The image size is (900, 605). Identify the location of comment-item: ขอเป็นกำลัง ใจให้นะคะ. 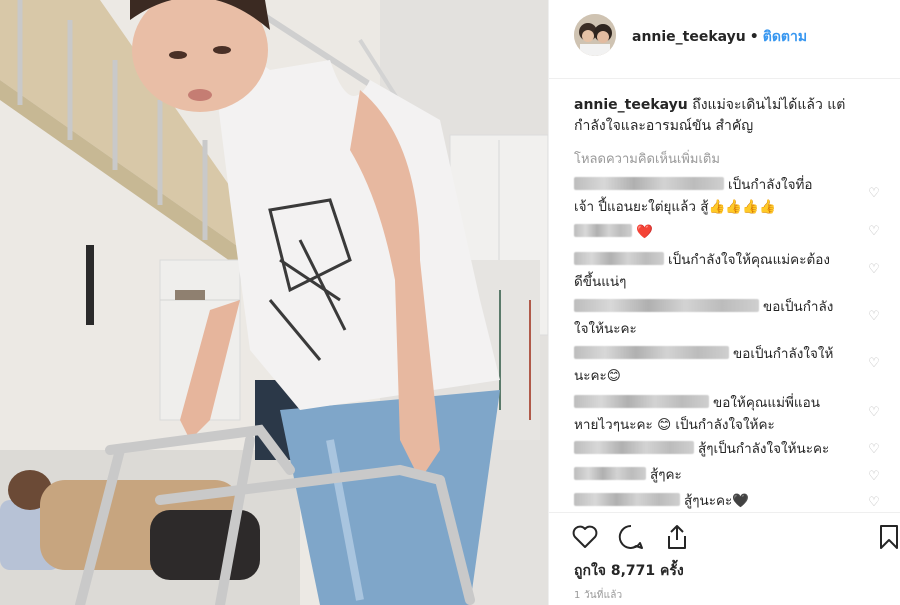
(719, 318).